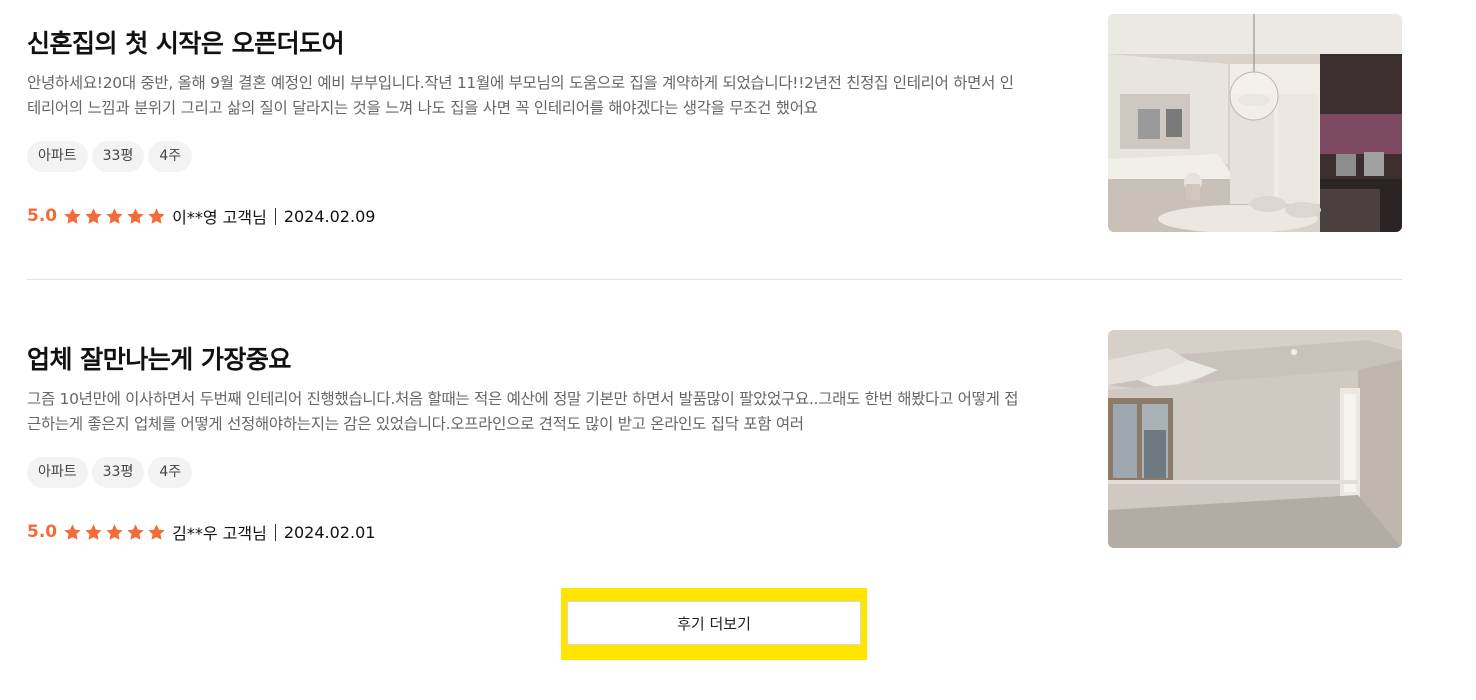 The height and width of the screenshot is (700, 1476). I want to click on review-date: 2024.02.01, so click(329, 532).